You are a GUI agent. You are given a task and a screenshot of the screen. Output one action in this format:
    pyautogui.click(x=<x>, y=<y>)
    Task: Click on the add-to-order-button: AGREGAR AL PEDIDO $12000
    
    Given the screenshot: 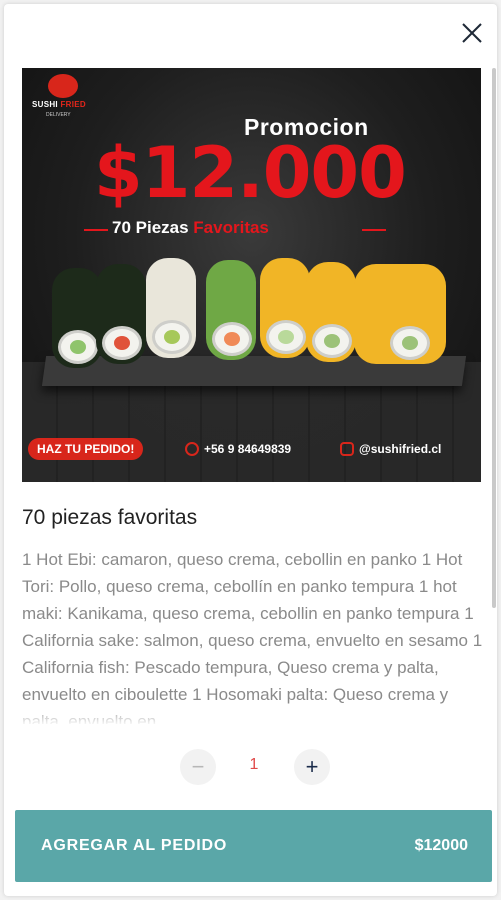 What is the action you would take?
    pyautogui.click(x=253, y=846)
    